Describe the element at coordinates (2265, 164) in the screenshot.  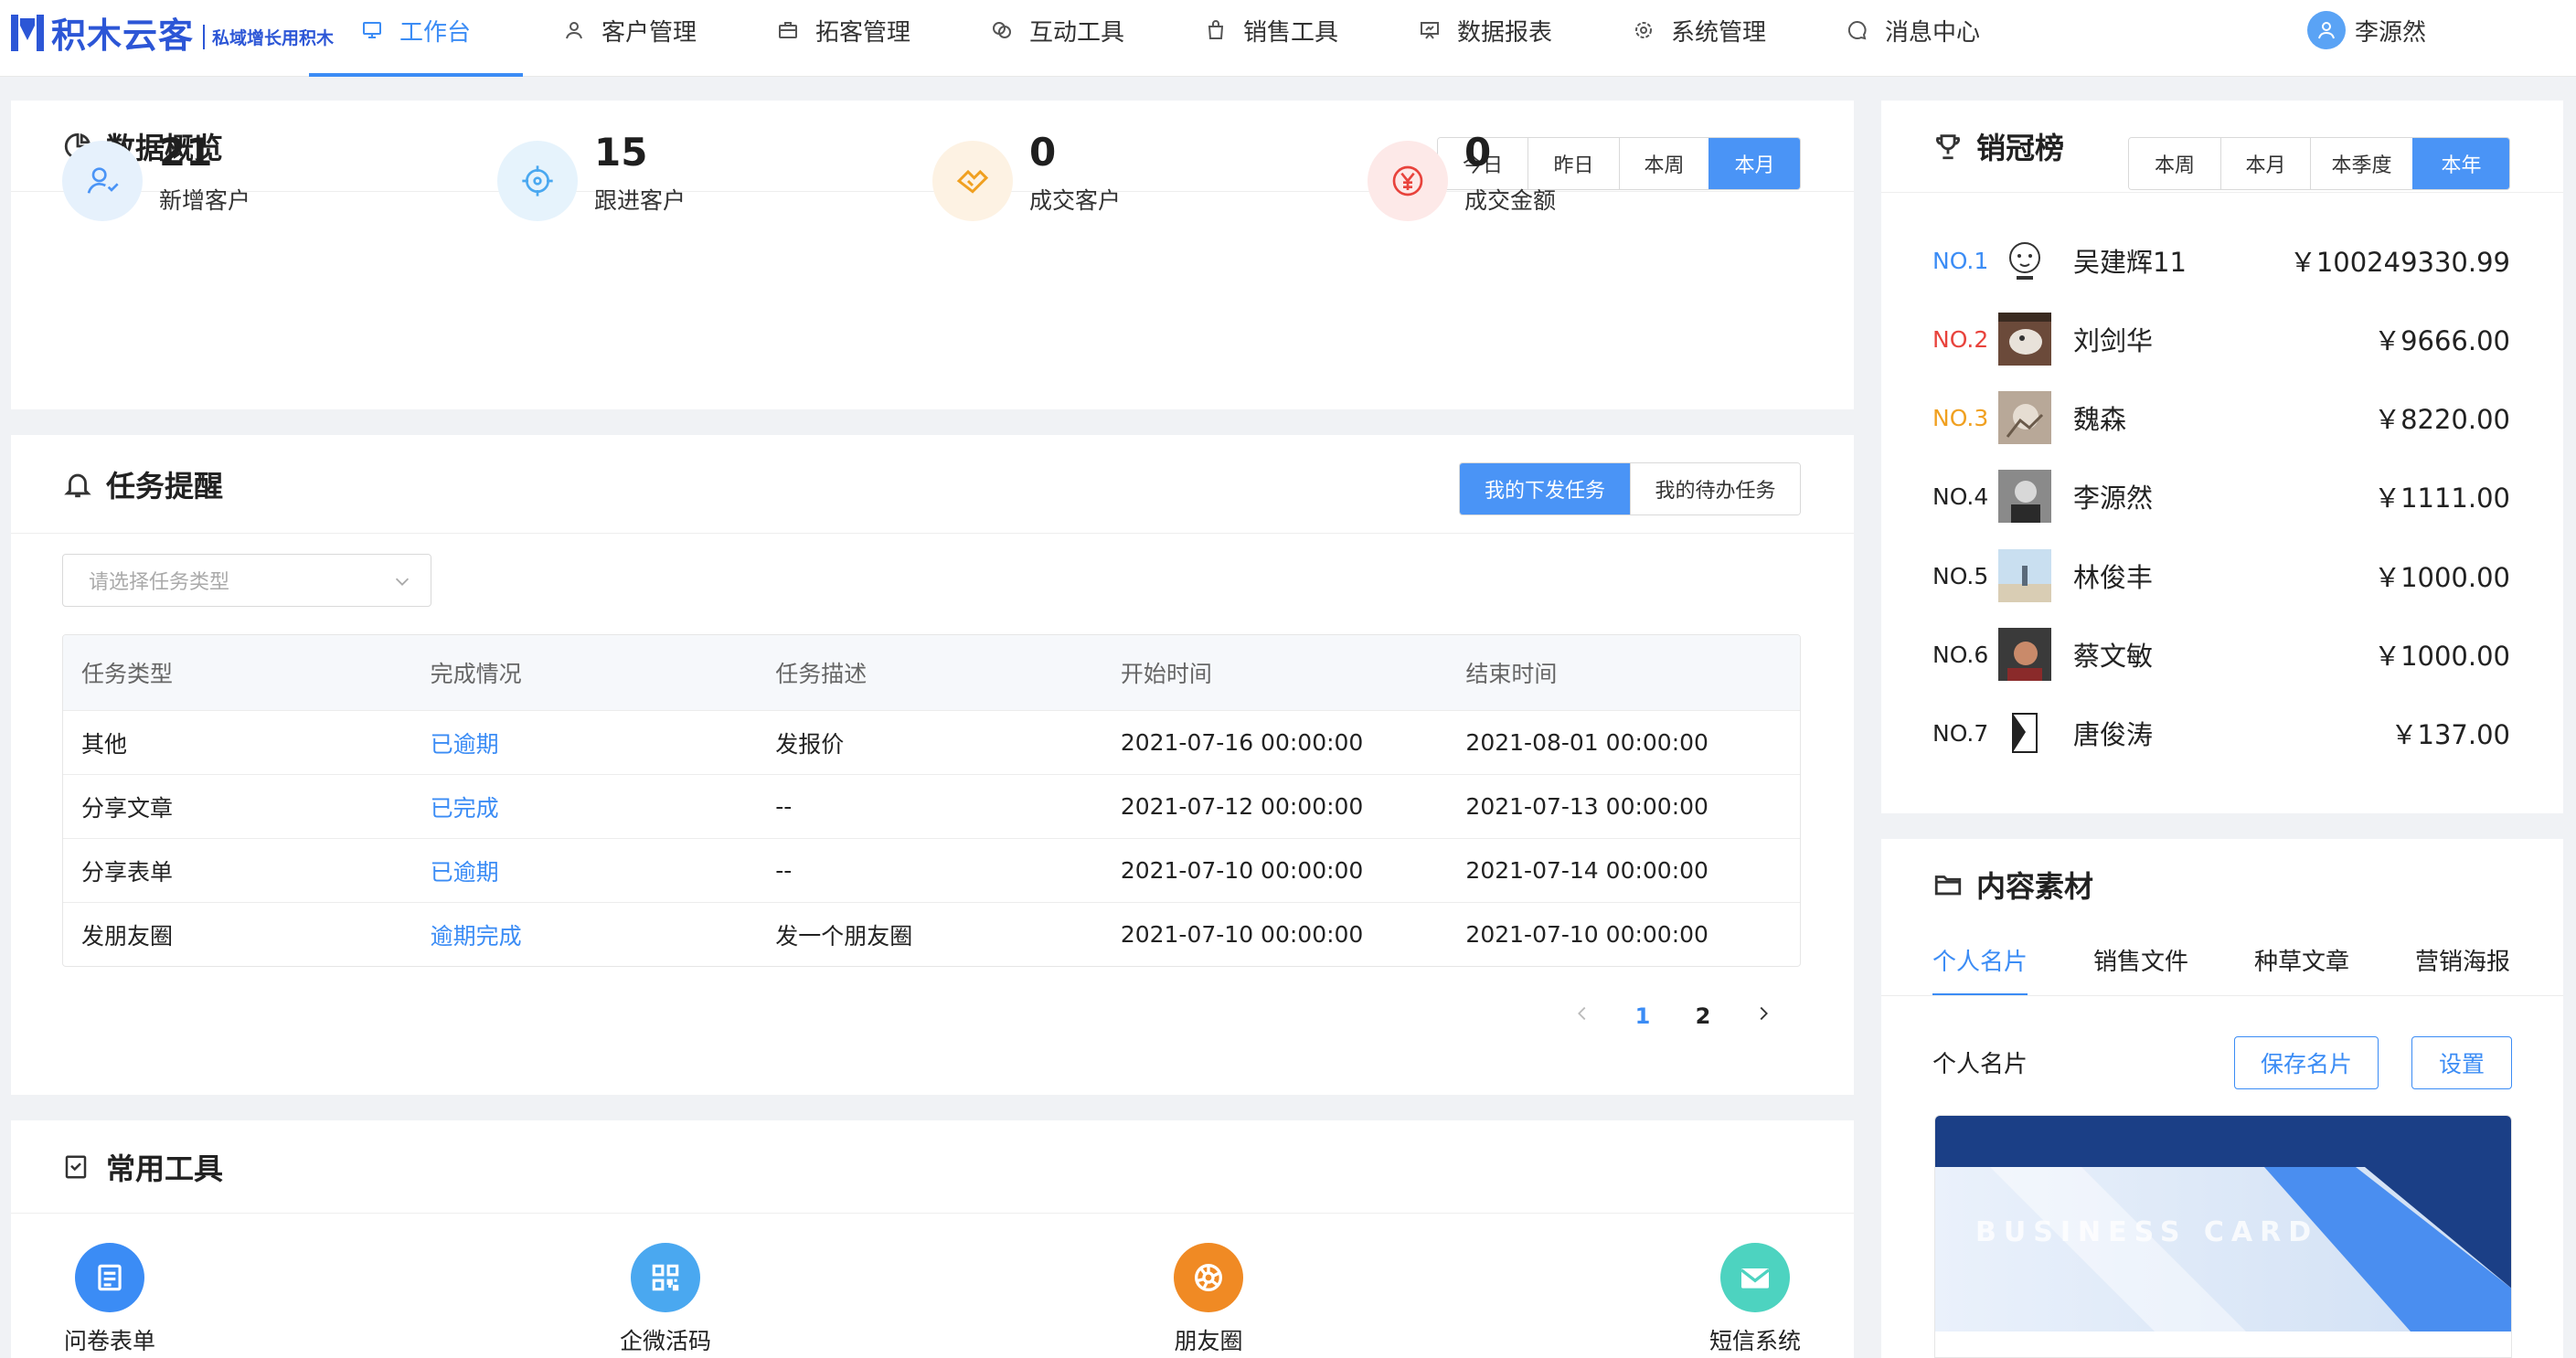
I see `rank-range-month: 本月` at that location.